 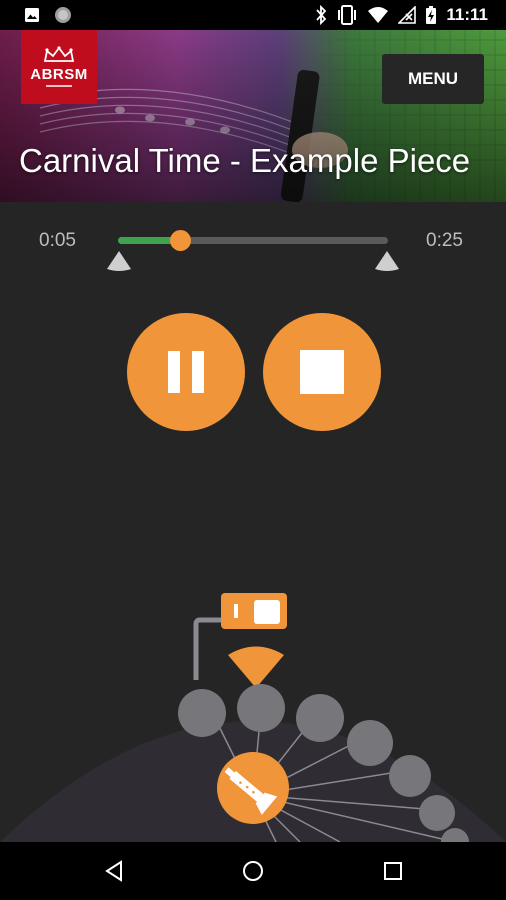 What do you see at coordinates (387, 261) in the screenshot?
I see `loop-end-marker-icon` at bounding box center [387, 261].